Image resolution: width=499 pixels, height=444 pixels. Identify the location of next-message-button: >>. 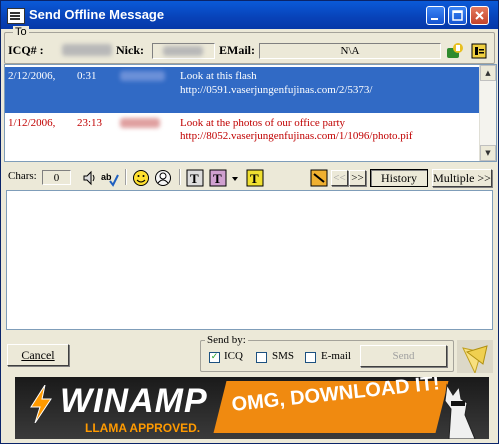
(357, 178).